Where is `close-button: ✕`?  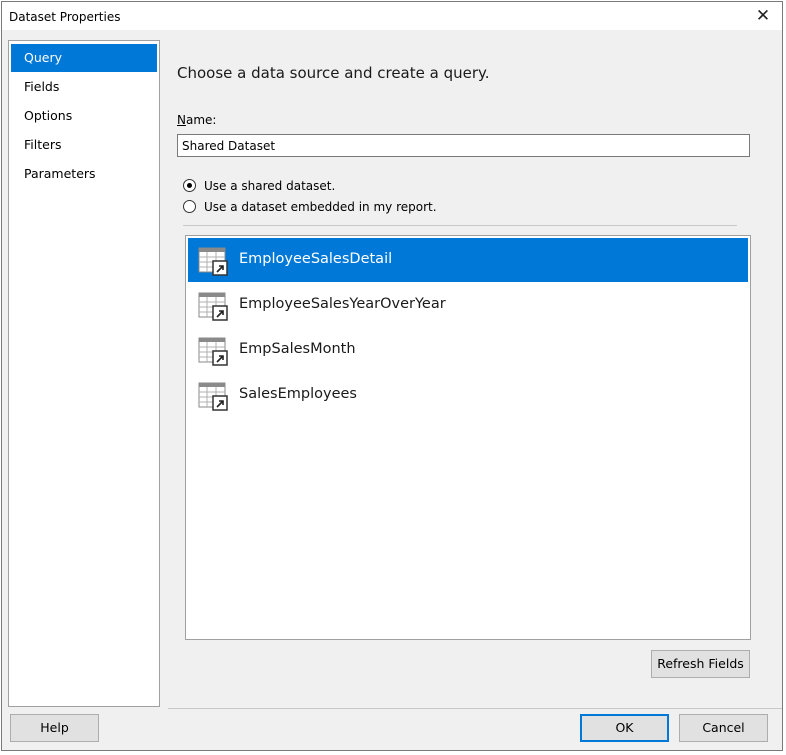
close-button: ✕ is located at coordinates (763, 16).